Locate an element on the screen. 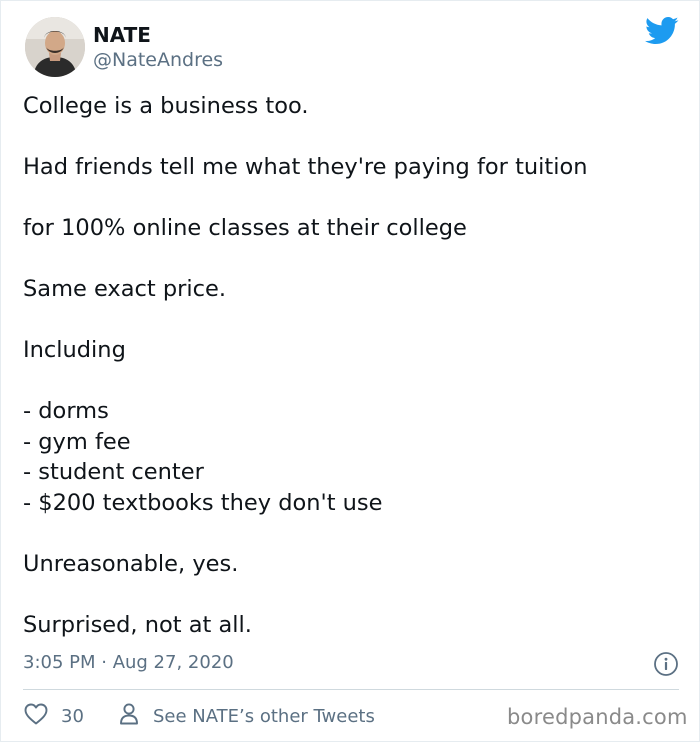  tweet-line: Surprised, not at all. is located at coordinates (137, 624).